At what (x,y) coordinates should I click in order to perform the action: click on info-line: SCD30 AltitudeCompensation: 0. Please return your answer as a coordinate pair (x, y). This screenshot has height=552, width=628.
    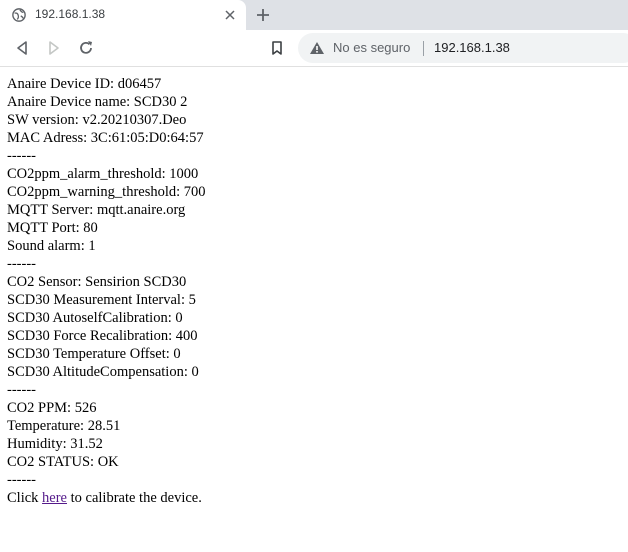
    Looking at the image, I should click on (103, 372).